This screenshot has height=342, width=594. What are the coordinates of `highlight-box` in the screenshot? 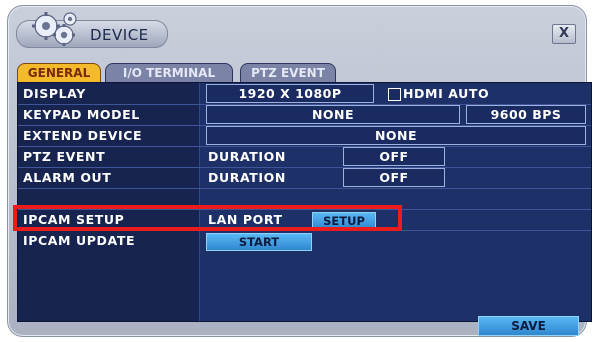 It's located at (207, 218).